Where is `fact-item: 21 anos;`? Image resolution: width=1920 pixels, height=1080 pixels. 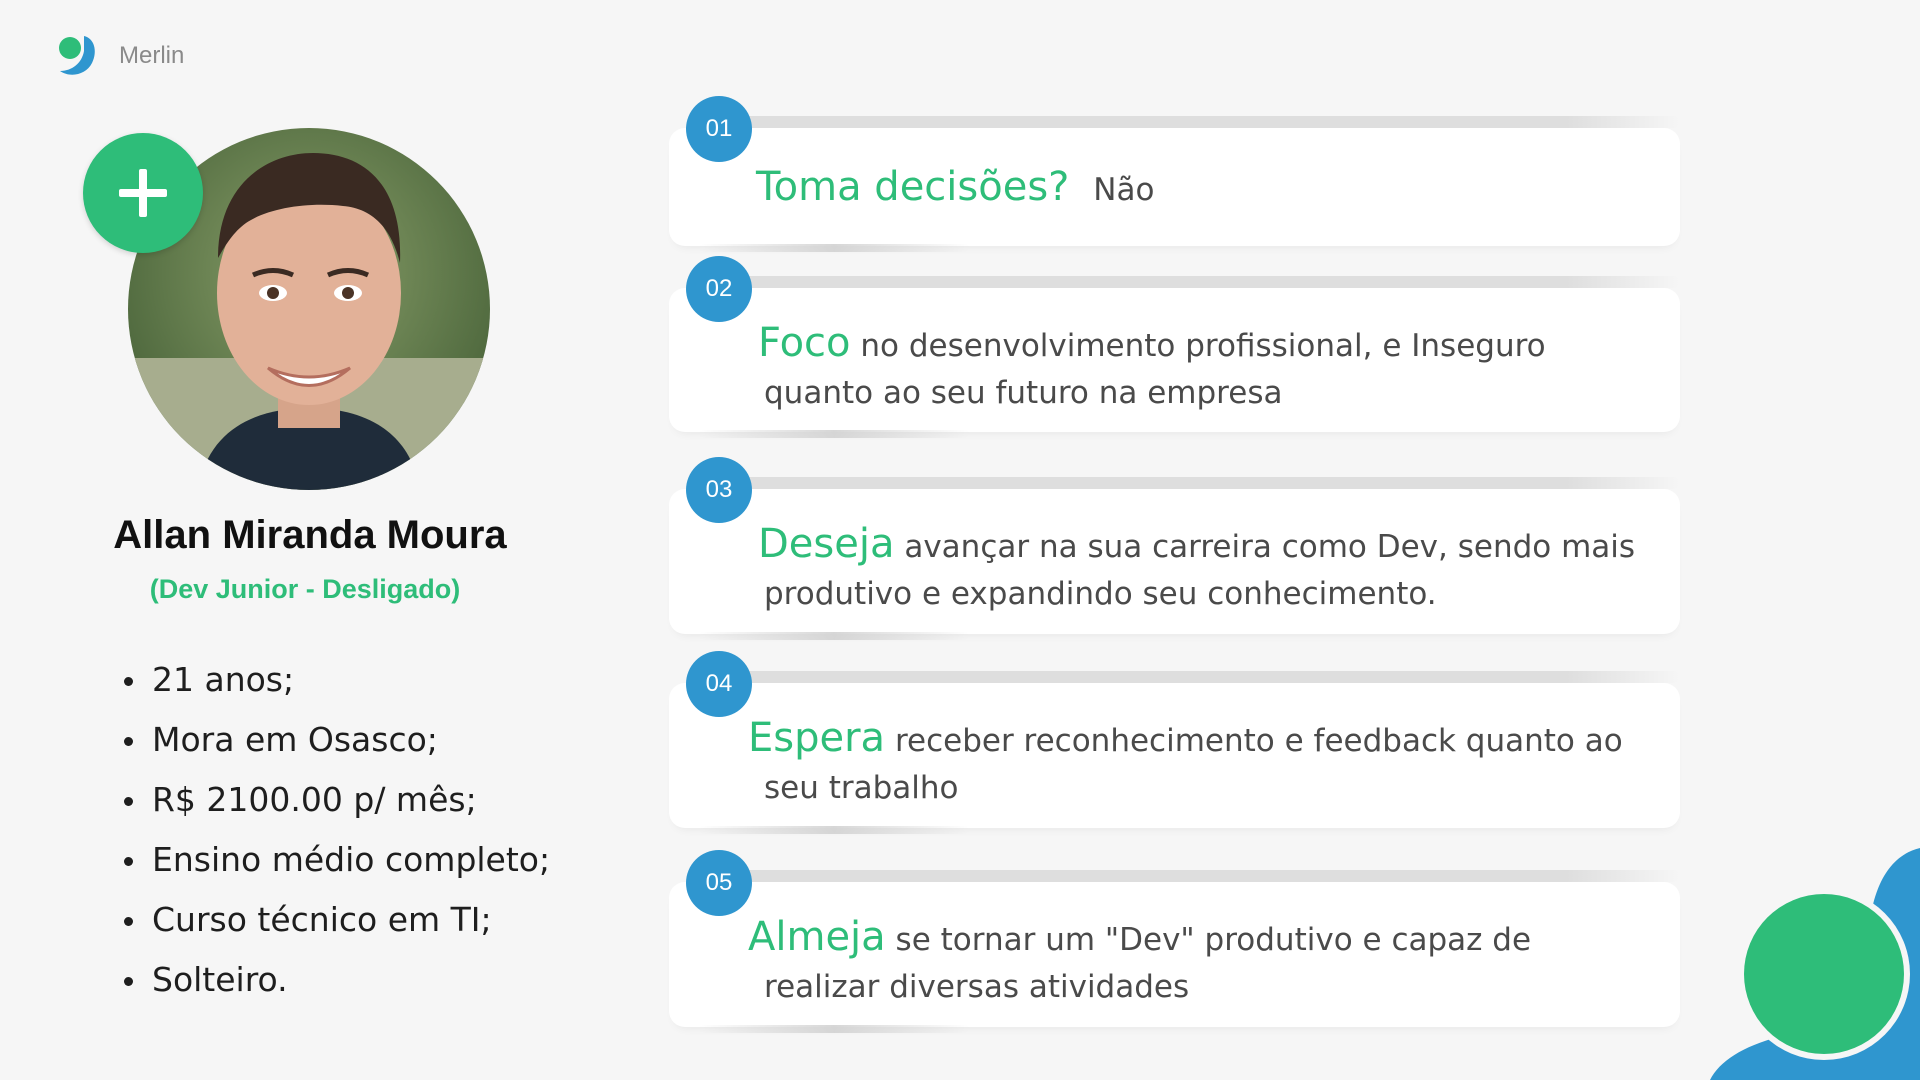
fact-item: 21 anos; is located at coordinates (334, 680).